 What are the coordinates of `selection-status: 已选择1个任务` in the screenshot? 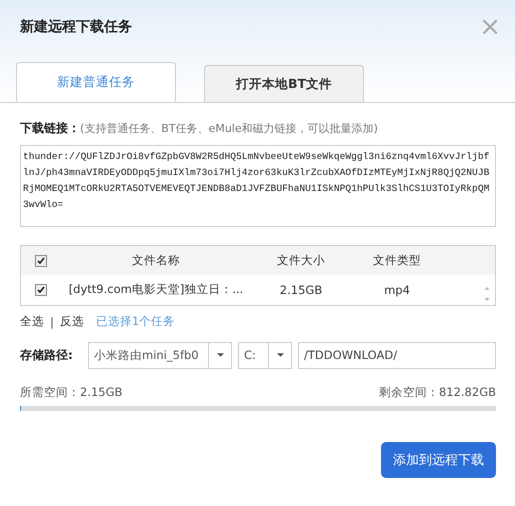 It's located at (136, 321).